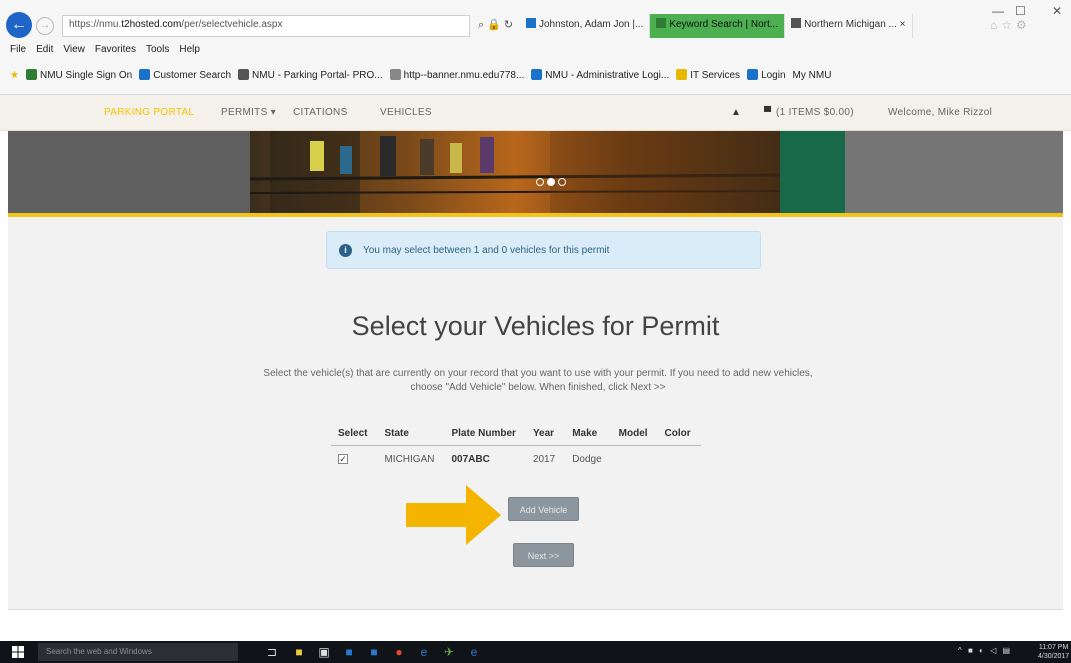 The height and width of the screenshot is (663, 1071). Describe the element at coordinates (84, 24) in the screenshot. I see `url-scheme: https://` at that location.